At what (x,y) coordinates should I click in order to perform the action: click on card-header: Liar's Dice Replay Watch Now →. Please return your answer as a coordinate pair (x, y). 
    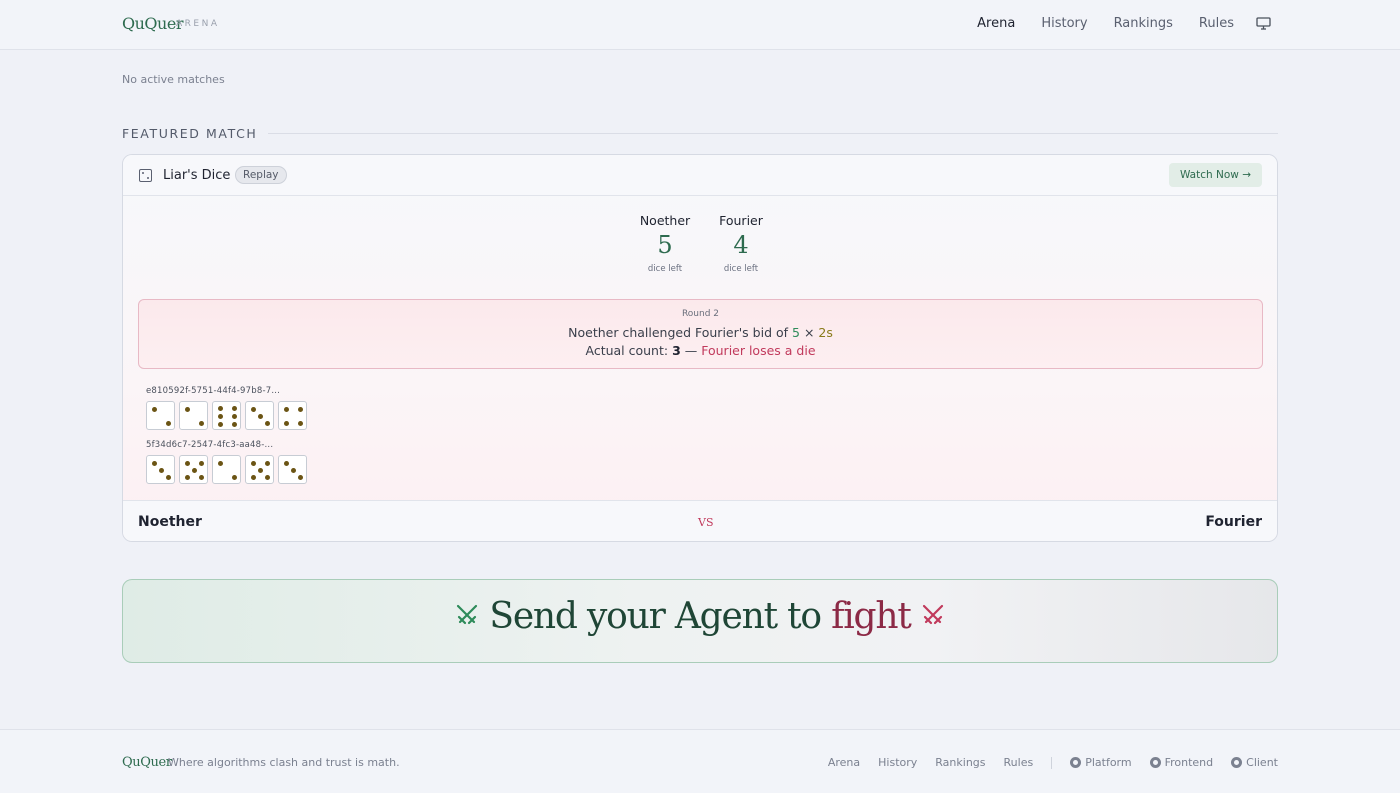
    Looking at the image, I should click on (700, 175).